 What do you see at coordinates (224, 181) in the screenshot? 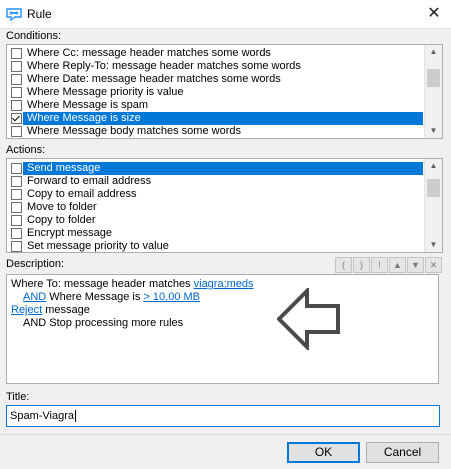
I see `action-item: Forward to email address` at bounding box center [224, 181].